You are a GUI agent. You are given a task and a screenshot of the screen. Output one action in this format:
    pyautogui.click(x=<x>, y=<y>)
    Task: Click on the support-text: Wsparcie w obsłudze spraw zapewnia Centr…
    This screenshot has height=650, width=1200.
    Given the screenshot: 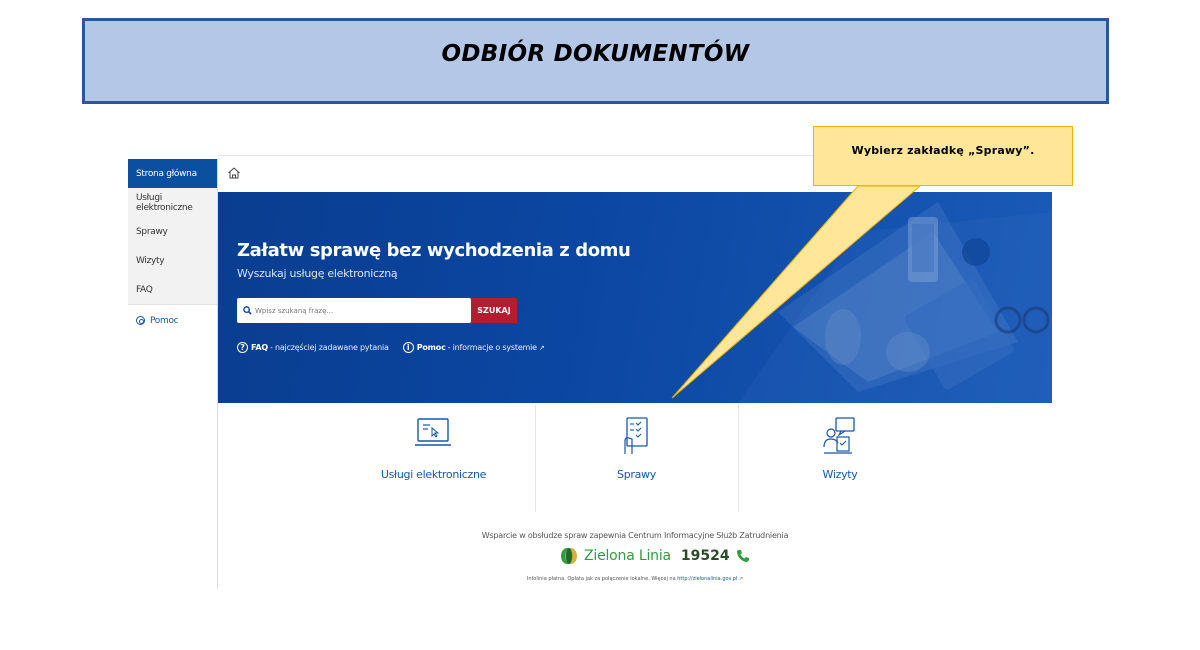 What is the action you would take?
    pyautogui.click(x=635, y=535)
    